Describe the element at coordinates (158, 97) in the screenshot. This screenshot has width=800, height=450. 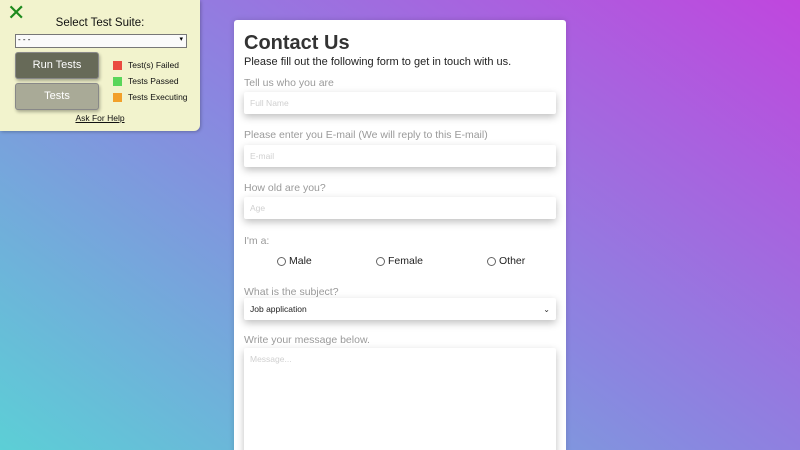
I see `legend-label-executing: Tests Executing` at that location.